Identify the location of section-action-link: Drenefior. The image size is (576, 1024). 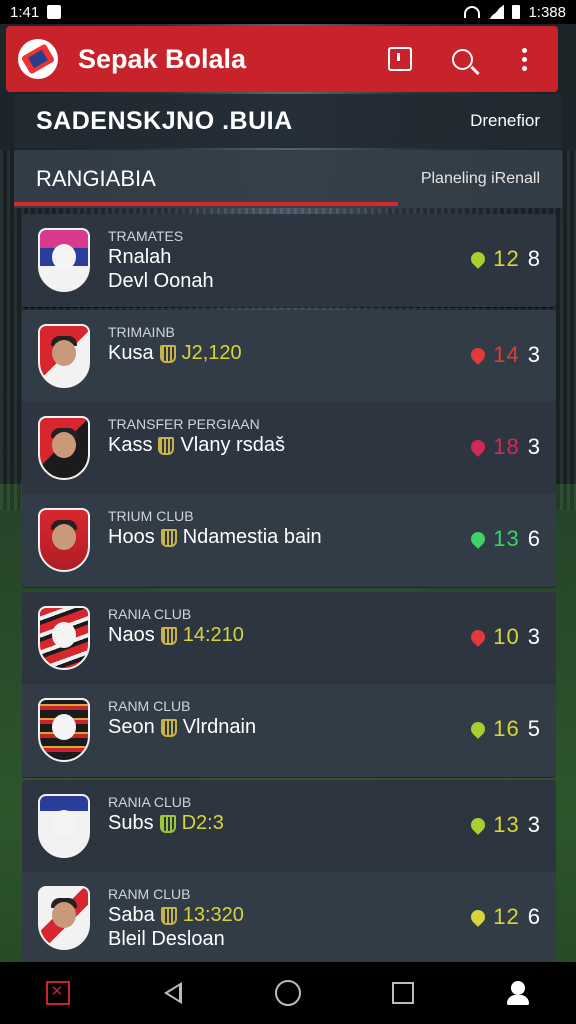
(505, 121).